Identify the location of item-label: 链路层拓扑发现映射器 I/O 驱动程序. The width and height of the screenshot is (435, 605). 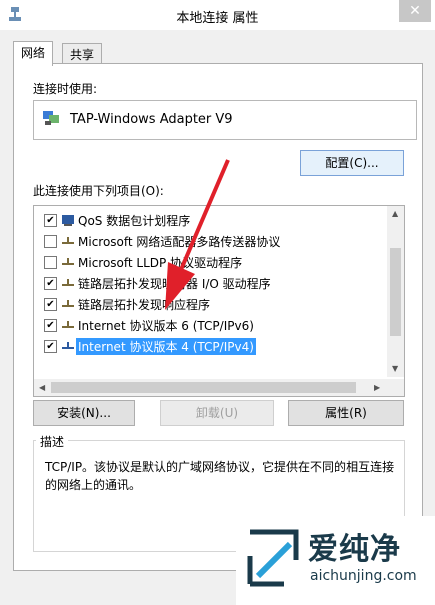
(174, 284).